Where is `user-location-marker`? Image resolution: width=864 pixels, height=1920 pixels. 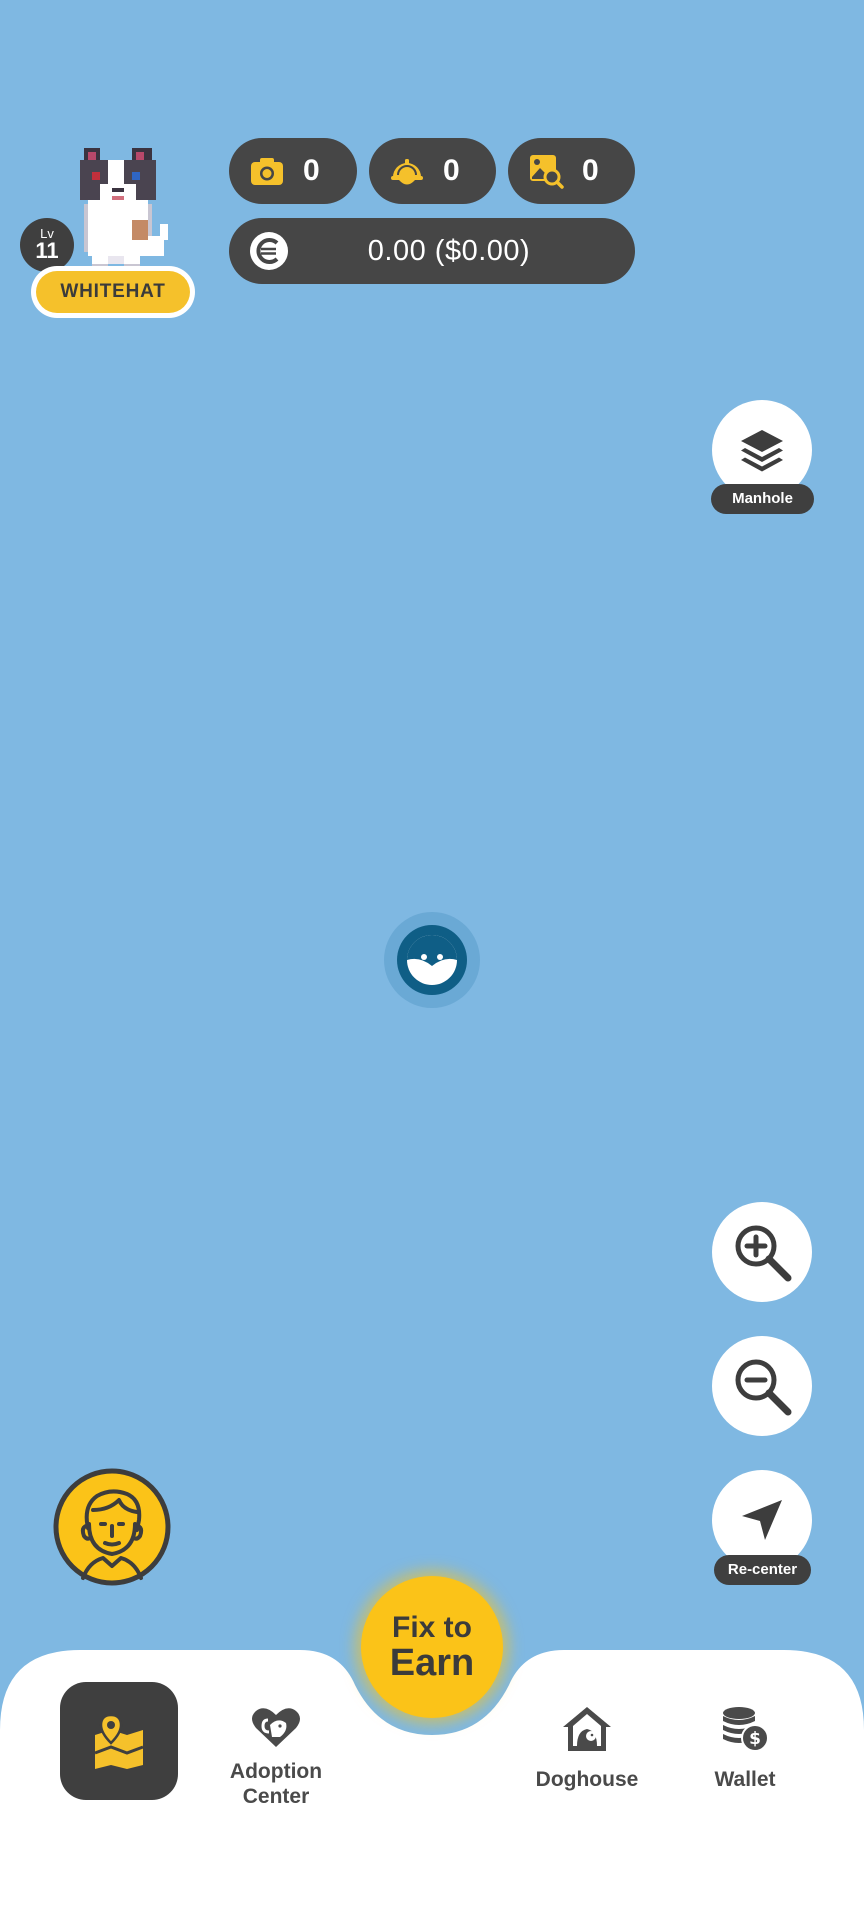
user-location-marker is located at coordinates (432, 960).